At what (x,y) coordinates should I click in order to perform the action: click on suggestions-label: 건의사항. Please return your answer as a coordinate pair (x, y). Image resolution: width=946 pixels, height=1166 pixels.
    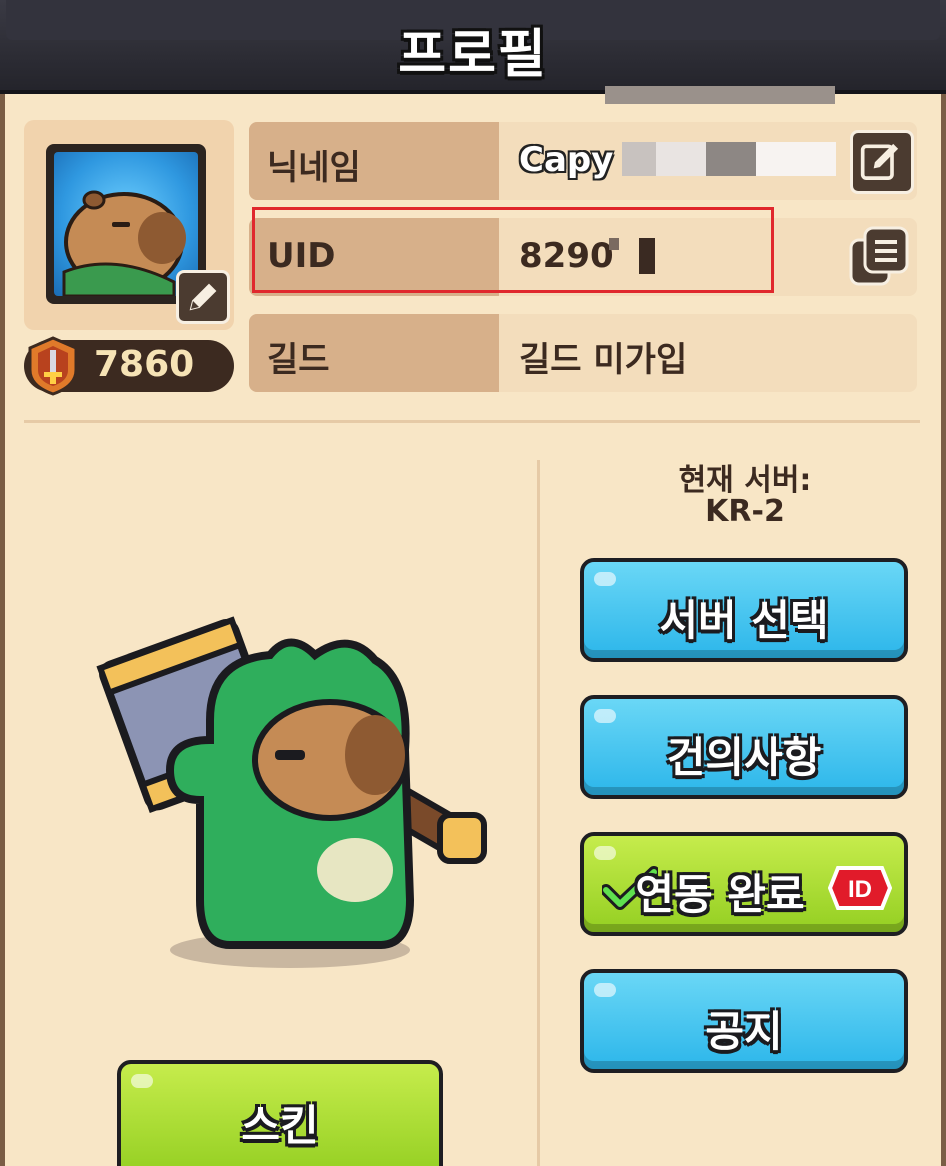
    Looking at the image, I should click on (744, 757).